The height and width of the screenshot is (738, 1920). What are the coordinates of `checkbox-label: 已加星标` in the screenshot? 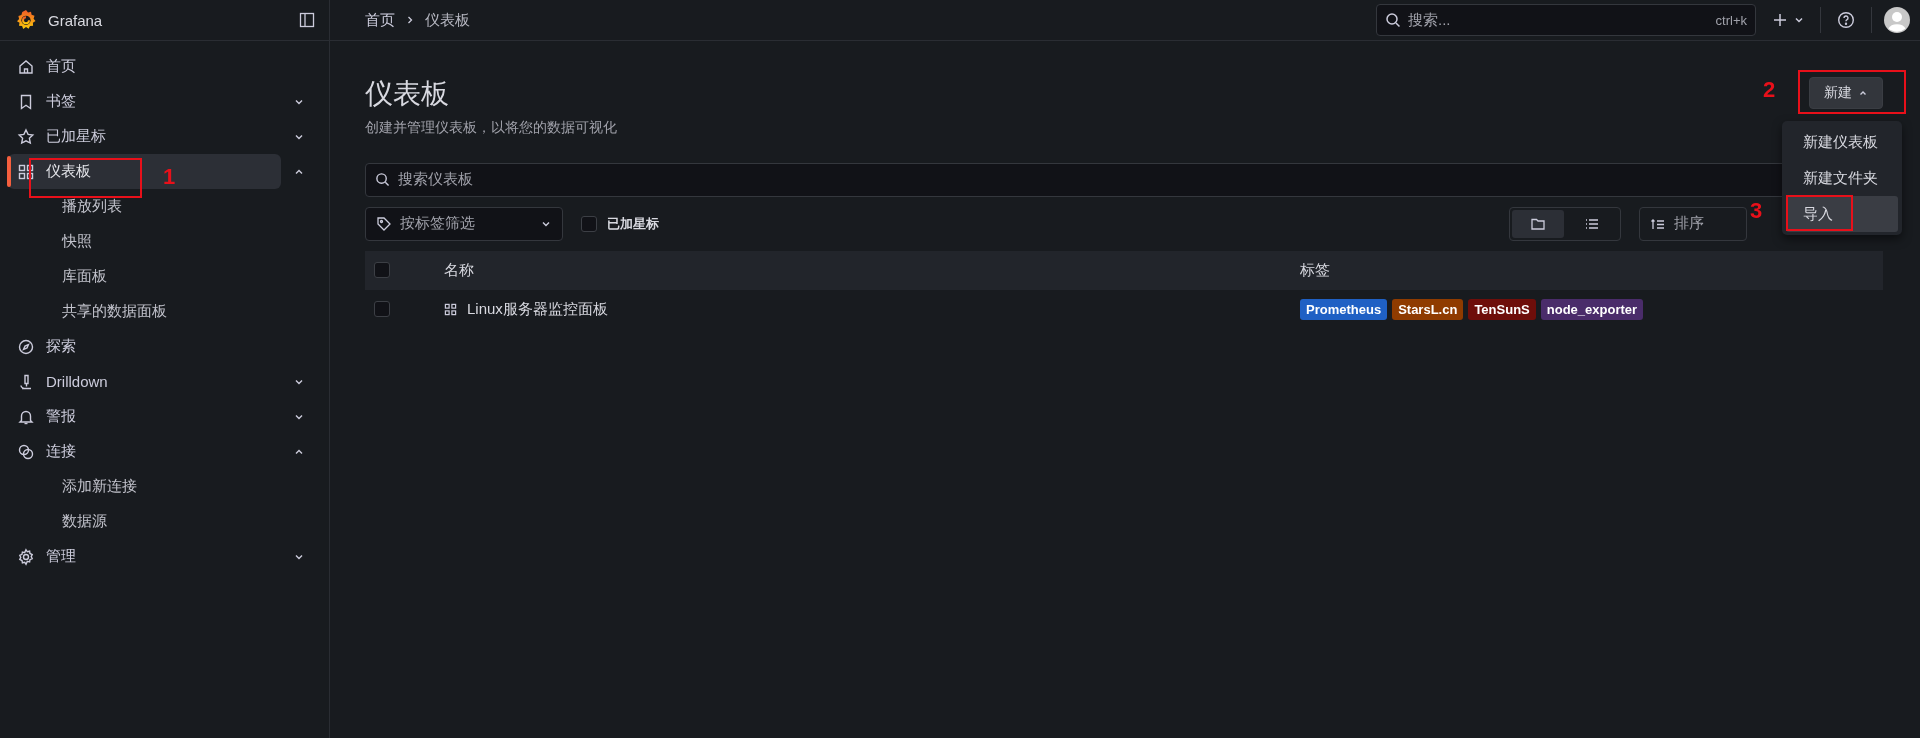 It's located at (633, 223).